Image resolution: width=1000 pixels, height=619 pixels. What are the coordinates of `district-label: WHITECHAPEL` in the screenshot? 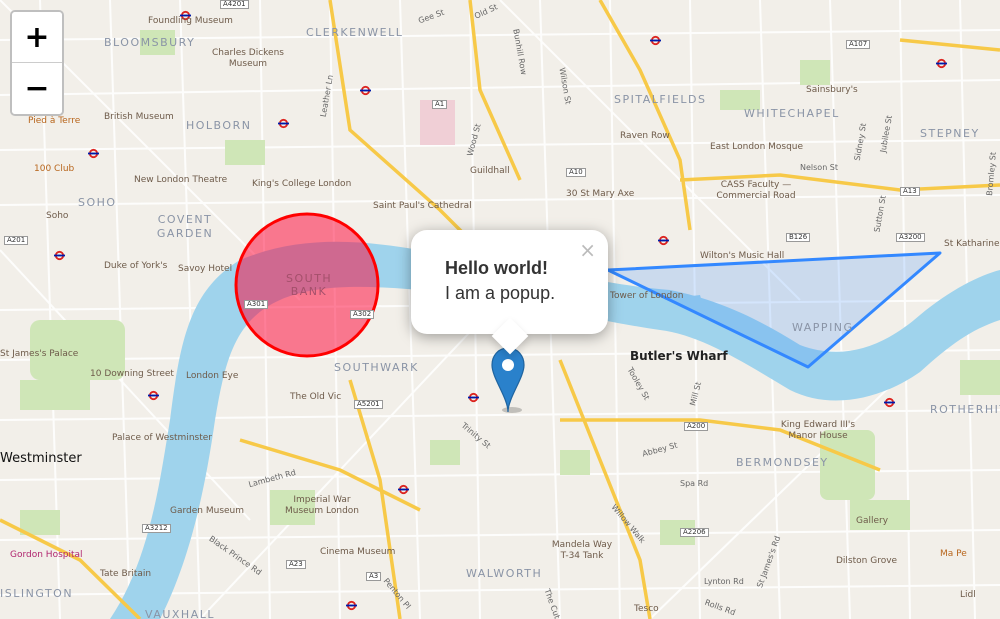 It's located at (792, 113).